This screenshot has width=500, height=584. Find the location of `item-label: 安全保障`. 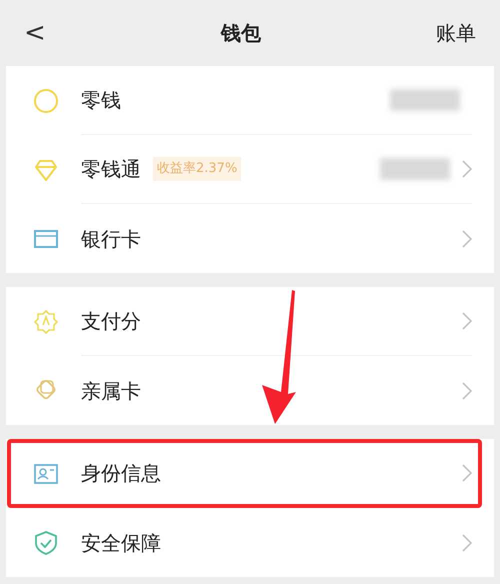

item-label: 安全保障 is located at coordinates (121, 543).